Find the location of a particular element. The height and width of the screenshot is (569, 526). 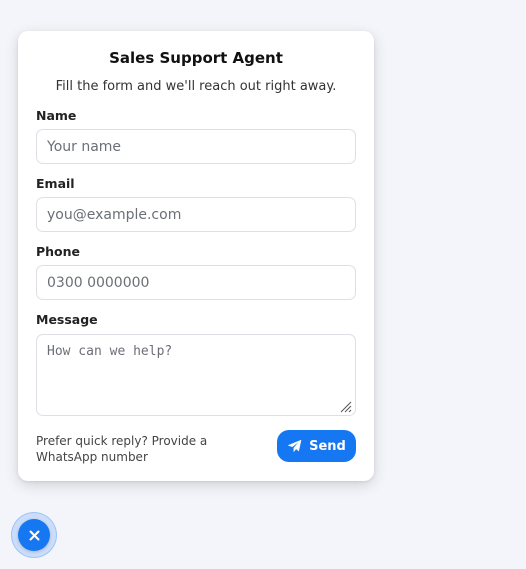

message-label: Message is located at coordinates (67, 319).